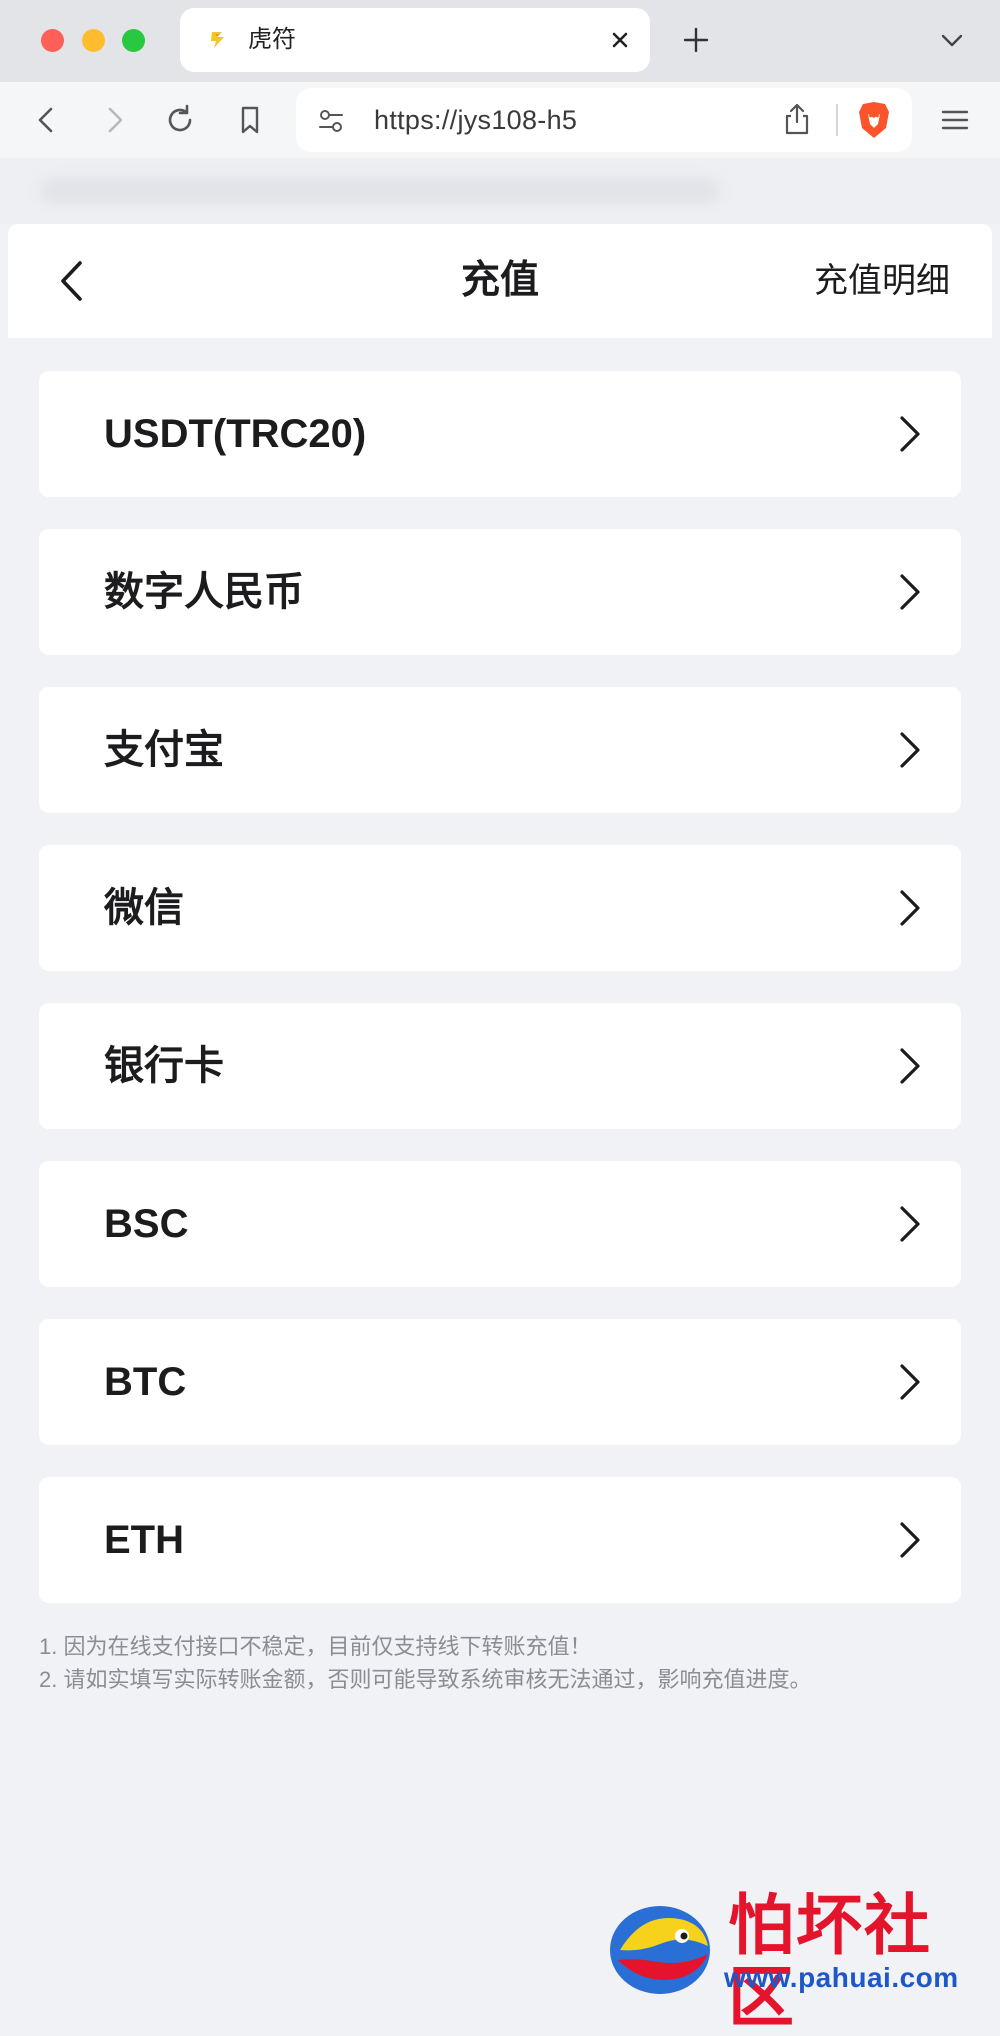 This screenshot has width=1000, height=2036. What do you see at coordinates (415, 40) in the screenshot?
I see `browser-tab: 虎符` at bounding box center [415, 40].